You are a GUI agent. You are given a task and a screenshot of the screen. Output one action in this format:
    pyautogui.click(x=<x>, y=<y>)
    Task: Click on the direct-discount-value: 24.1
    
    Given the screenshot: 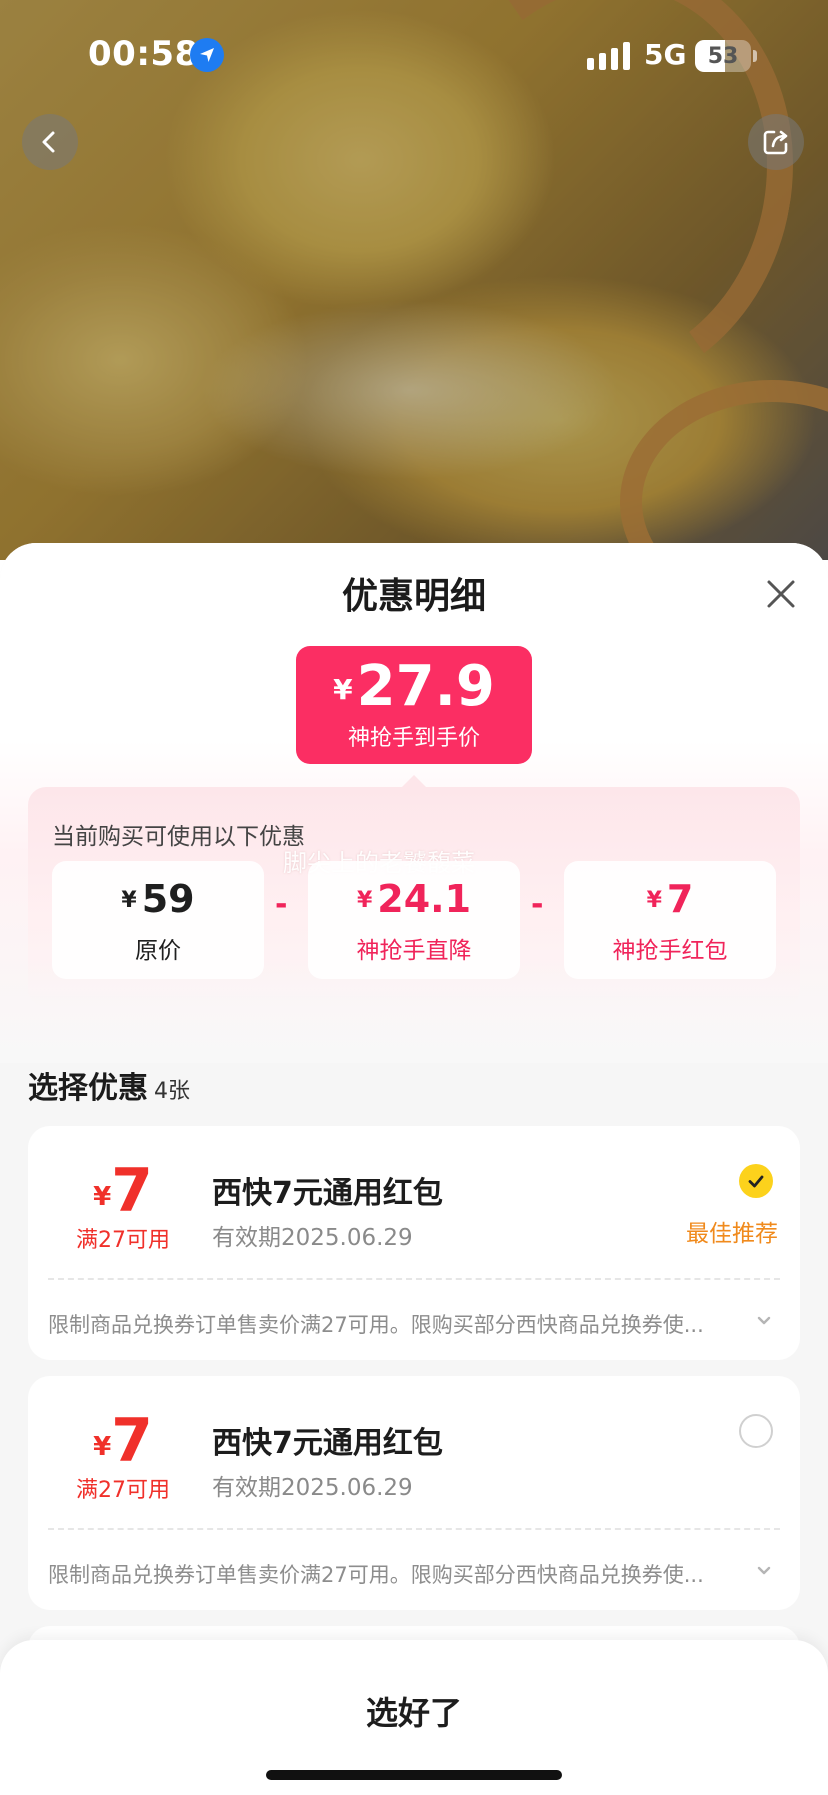 What is the action you would take?
    pyautogui.click(x=424, y=899)
    